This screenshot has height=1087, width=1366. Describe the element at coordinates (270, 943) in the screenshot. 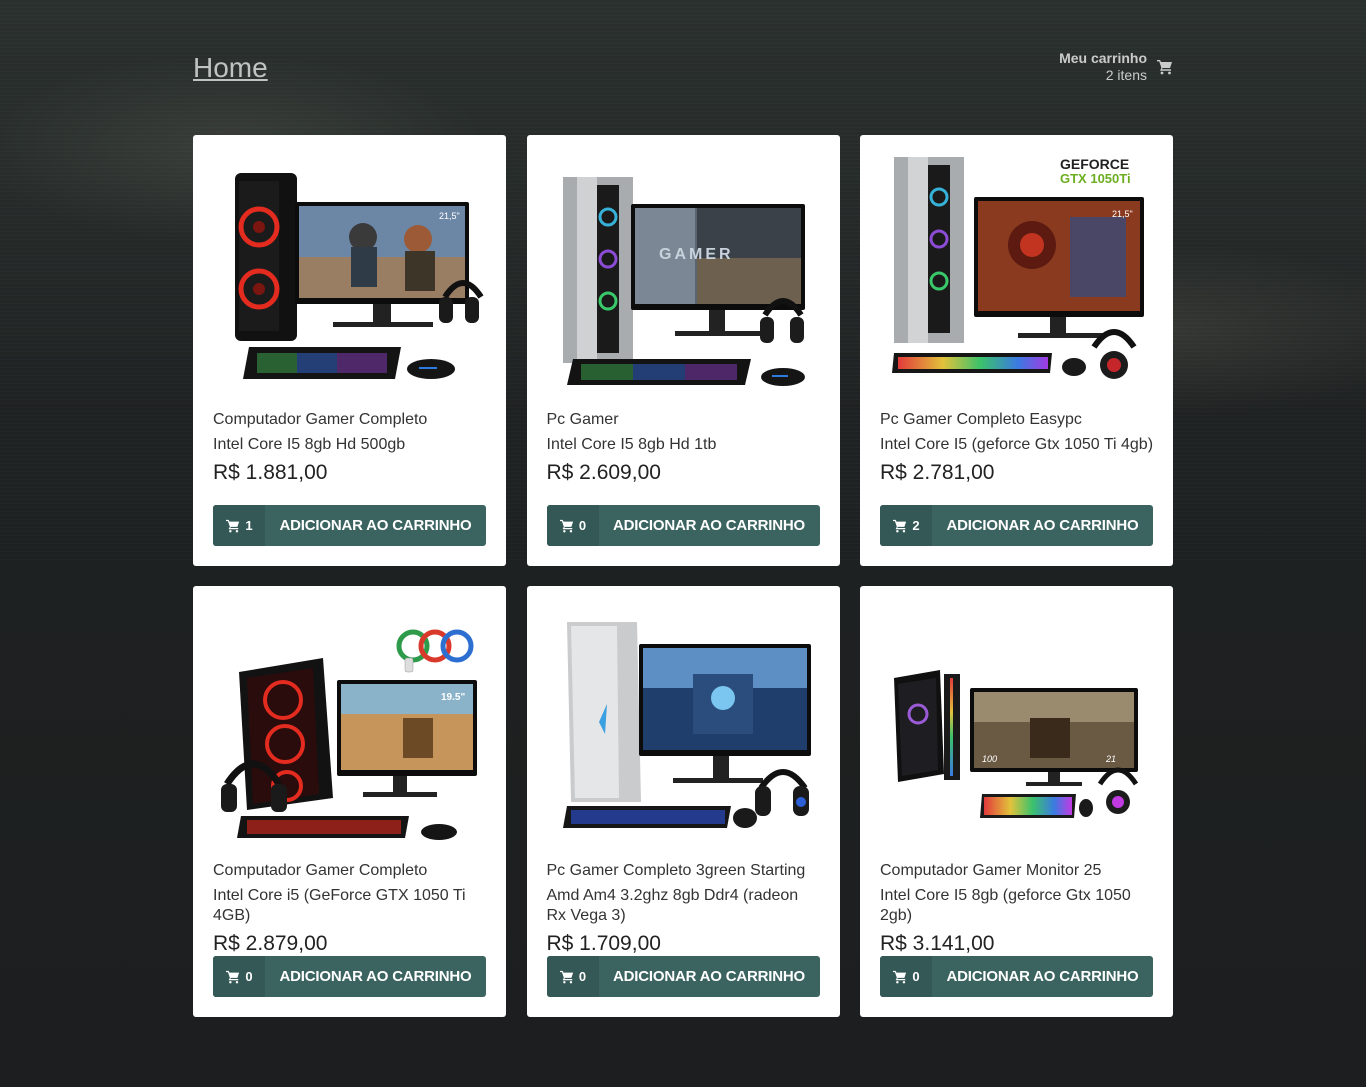

I see `product-price: R$ 2.879,00` at that location.